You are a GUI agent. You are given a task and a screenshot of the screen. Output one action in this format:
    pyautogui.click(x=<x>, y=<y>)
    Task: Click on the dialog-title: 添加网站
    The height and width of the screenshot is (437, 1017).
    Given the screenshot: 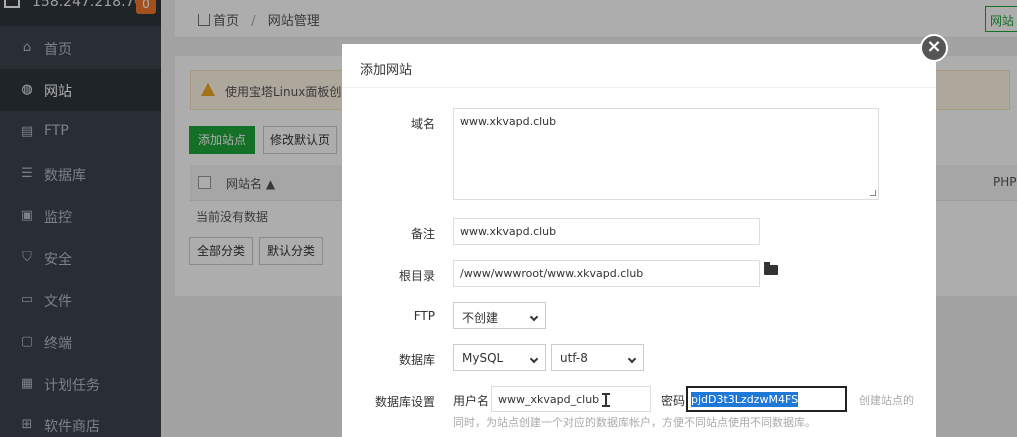 What is the action you would take?
    pyautogui.click(x=386, y=70)
    